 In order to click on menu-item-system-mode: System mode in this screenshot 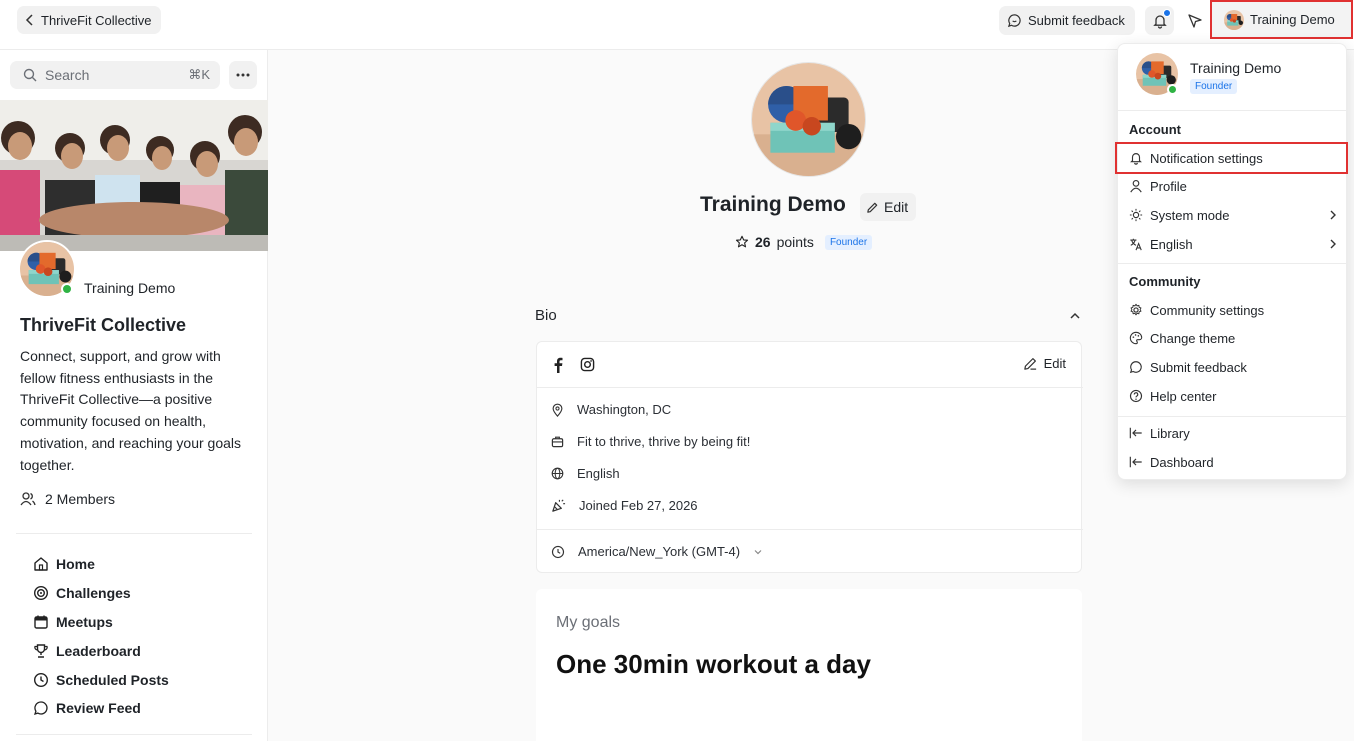, I will do `click(1233, 215)`.